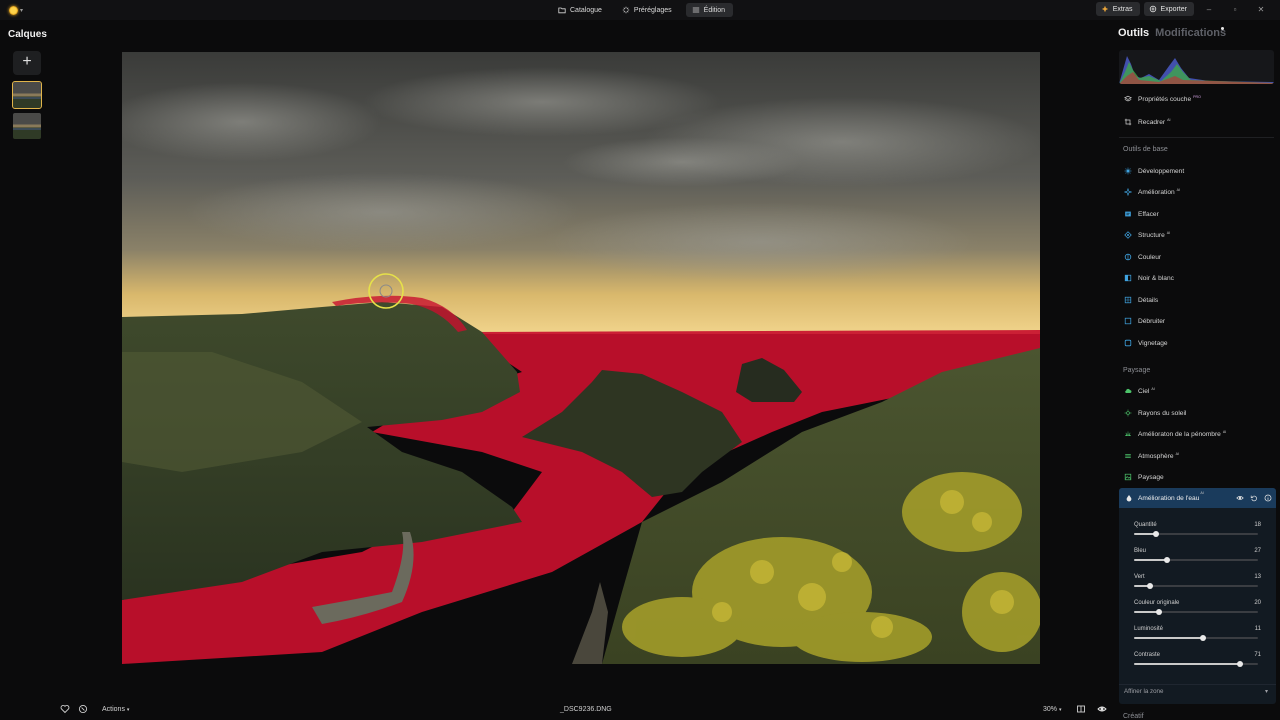 The height and width of the screenshot is (720, 1280). Describe the element at coordinates (1198, 321) in the screenshot. I see `tool-denoise: Débruiter` at that location.